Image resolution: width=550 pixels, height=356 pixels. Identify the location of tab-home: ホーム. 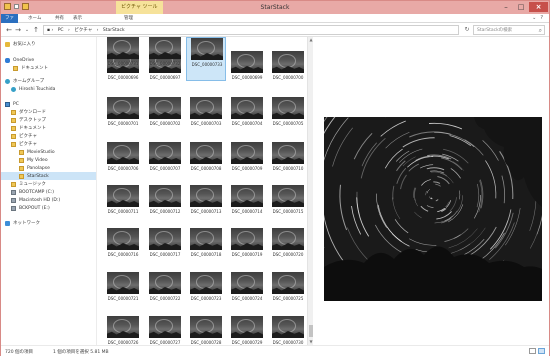
(34, 18).